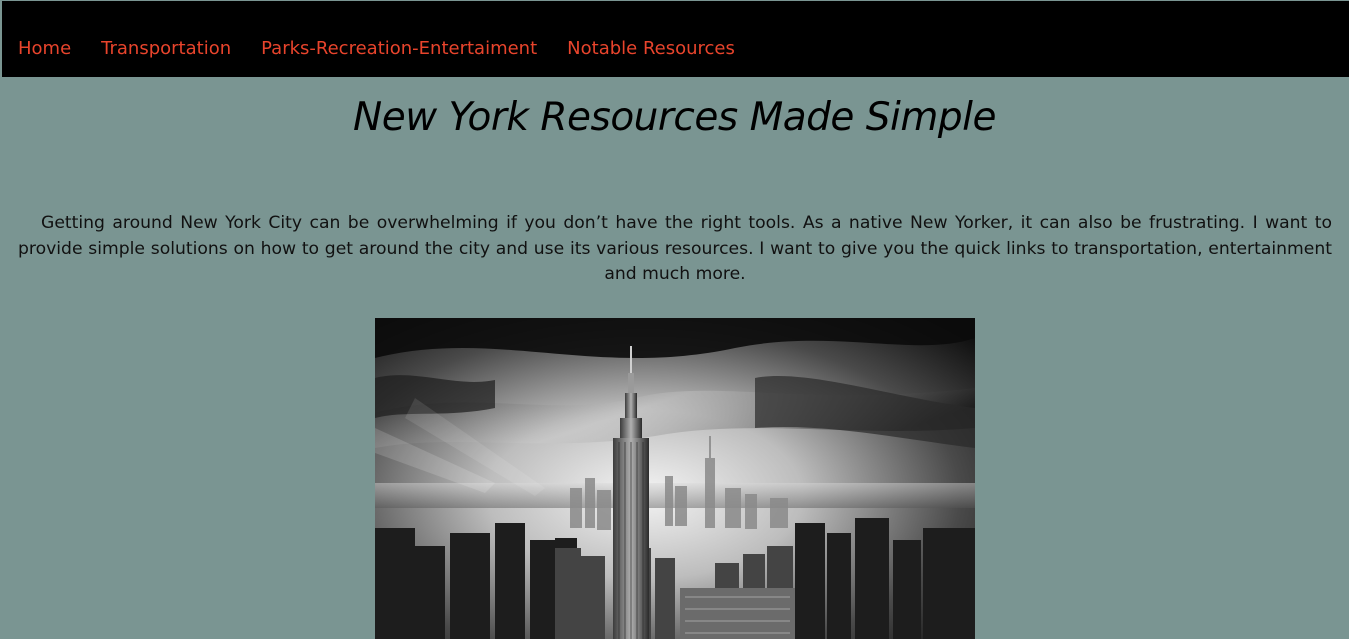  I want to click on page-title: New York Resources Made Simple, so click(674, 117).